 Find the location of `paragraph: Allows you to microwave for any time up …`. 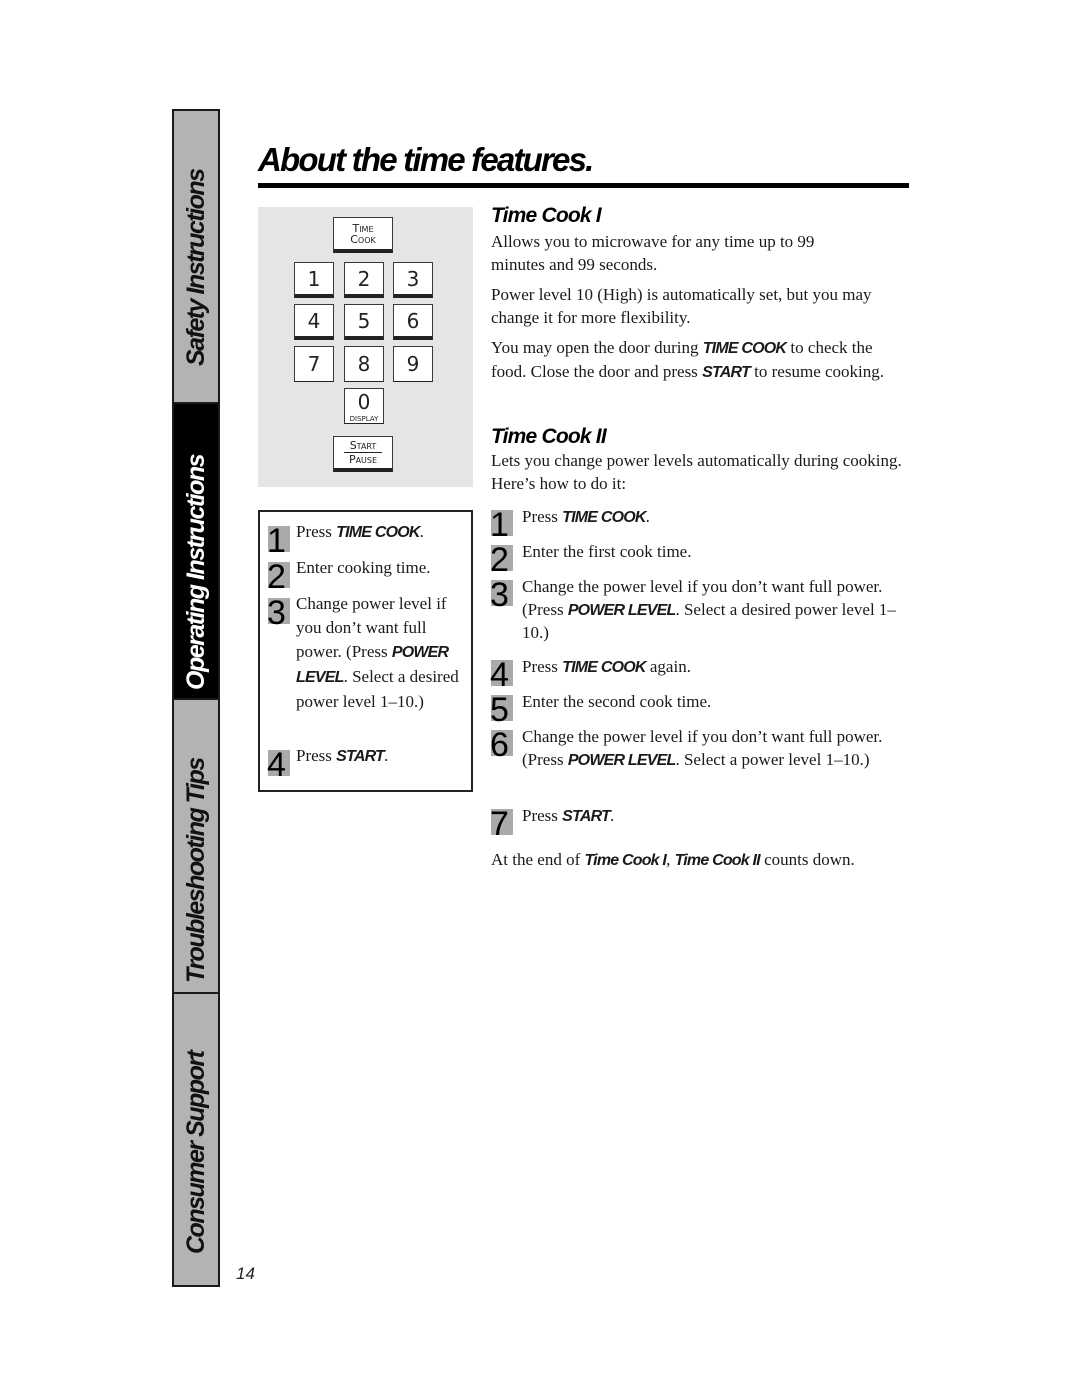

paragraph: Allows you to microwave for any time up … is located at coordinates (653, 253).